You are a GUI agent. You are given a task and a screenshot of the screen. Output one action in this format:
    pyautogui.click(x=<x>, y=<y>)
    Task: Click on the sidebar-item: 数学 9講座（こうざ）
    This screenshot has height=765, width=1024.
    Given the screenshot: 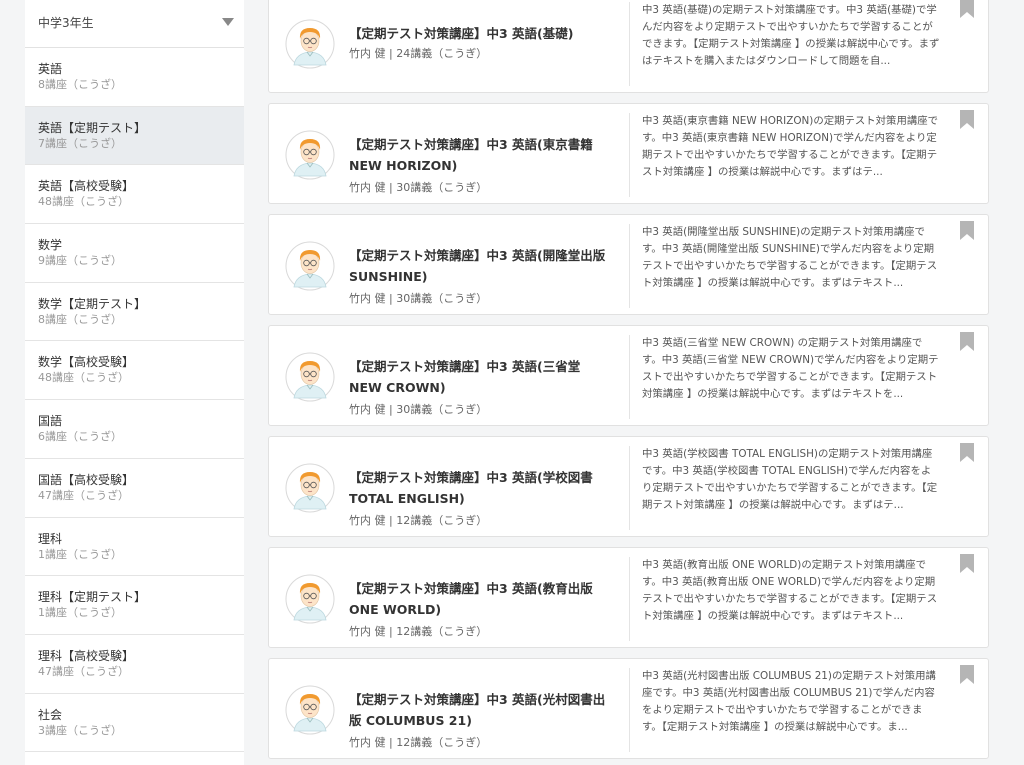 What is the action you would take?
    pyautogui.click(x=134, y=253)
    